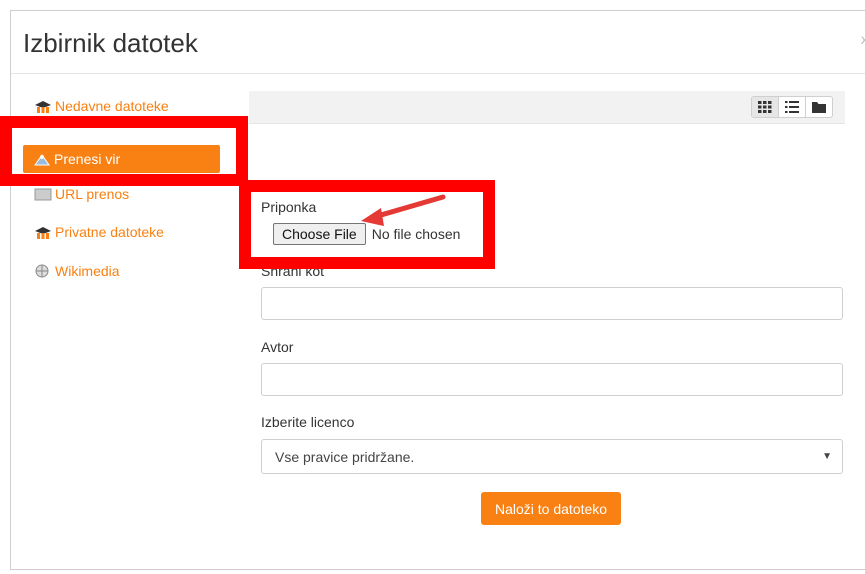 Image resolution: width=865 pixels, height=574 pixels. I want to click on license-select: Vse pravice pridržane. ▼, so click(552, 456).